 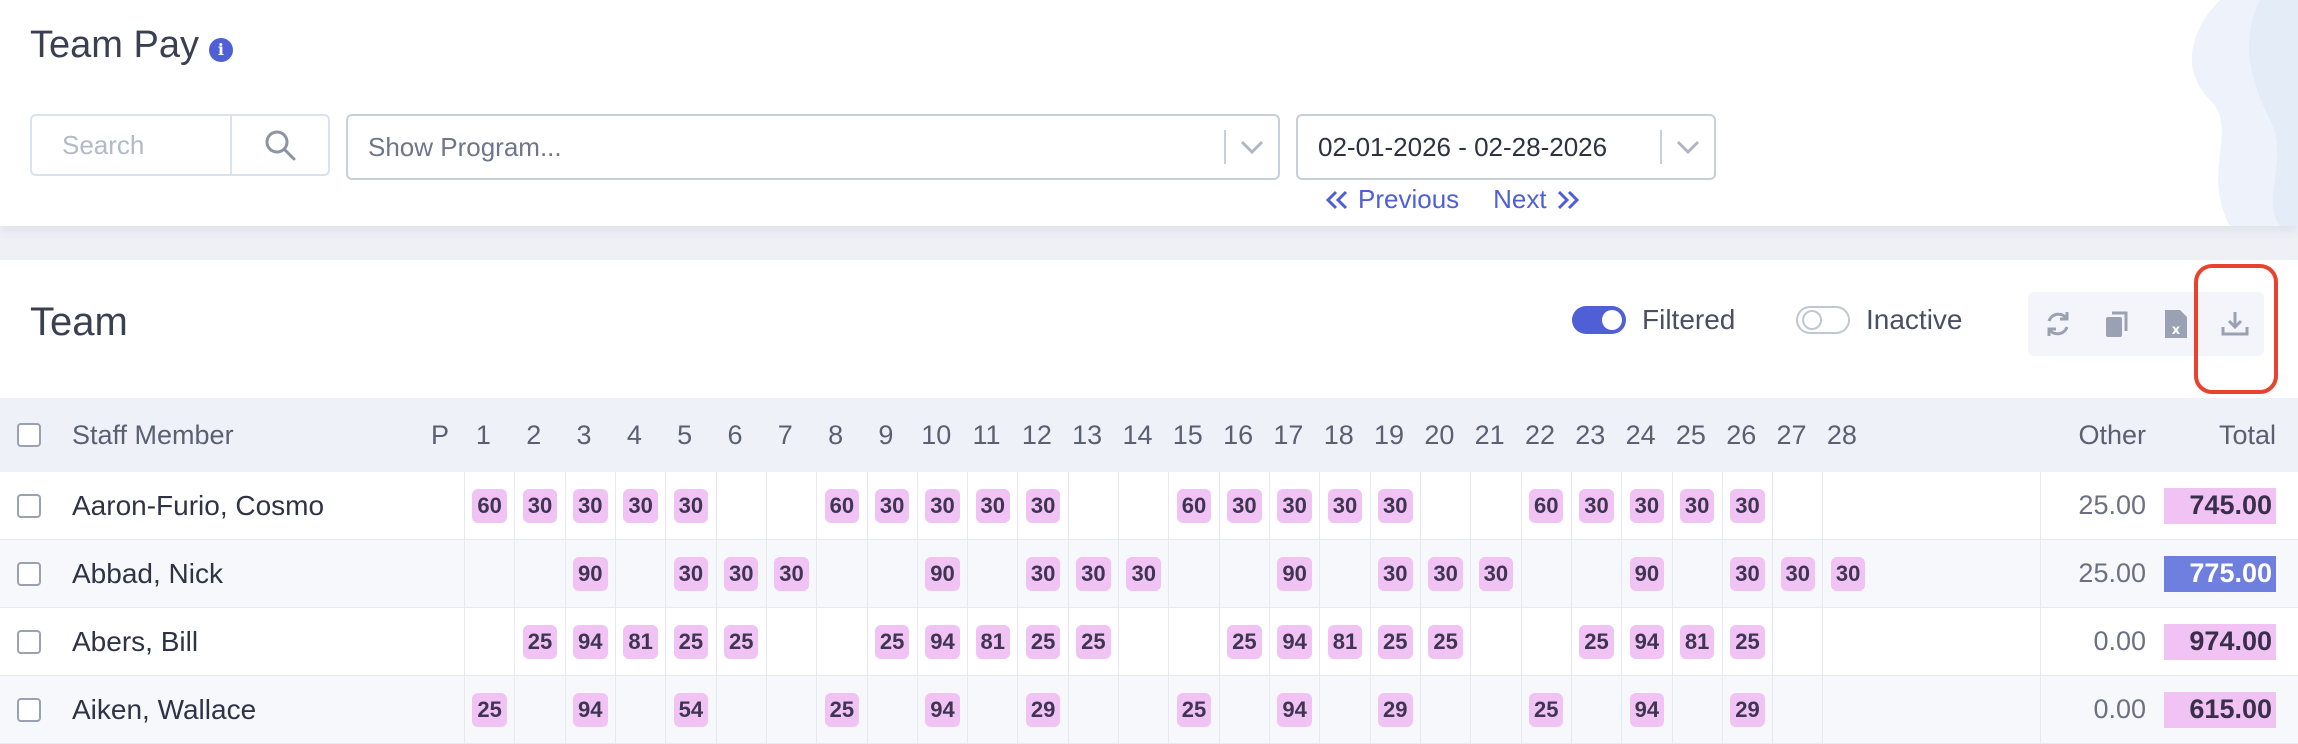 What do you see at coordinates (1599, 320) in the screenshot?
I see `filtered-switch` at bounding box center [1599, 320].